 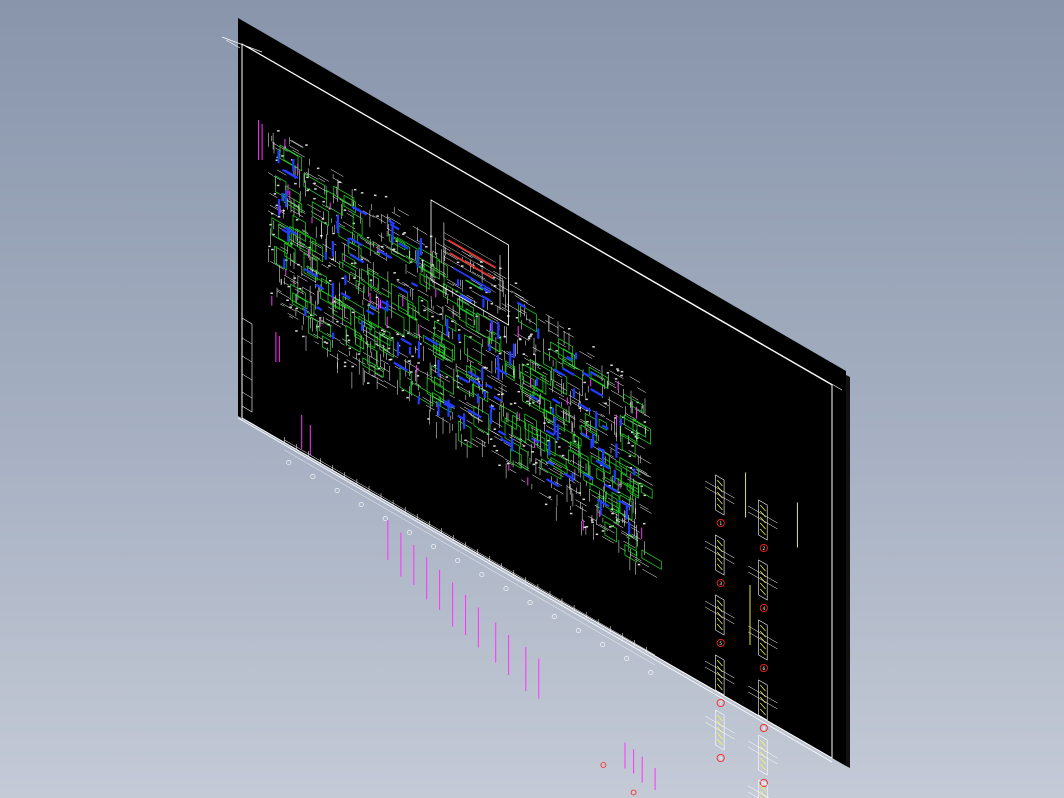 What do you see at coordinates (763, 729) in the screenshot?
I see `detail-mark-label: 8` at bounding box center [763, 729].